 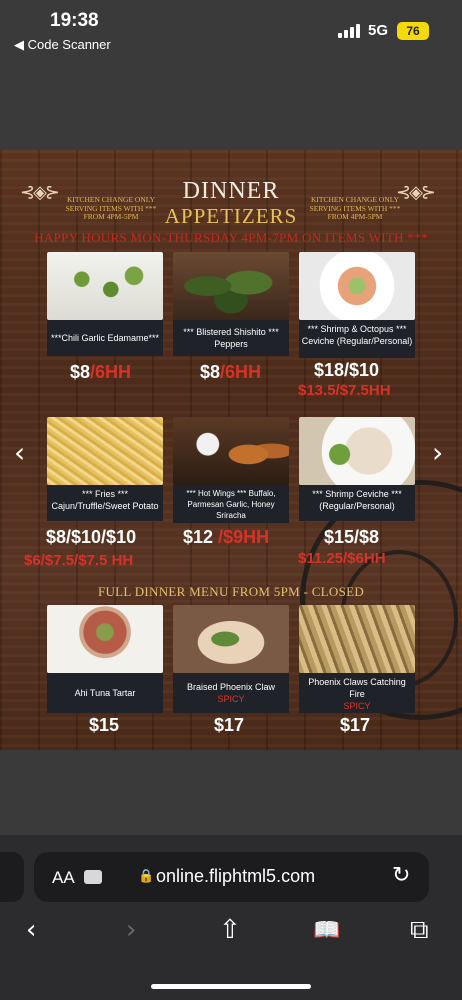 What do you see at coordinates (63, 878) in the screenshot?
I see `reader-settings-button: AA` at bounding box center [63, 878].